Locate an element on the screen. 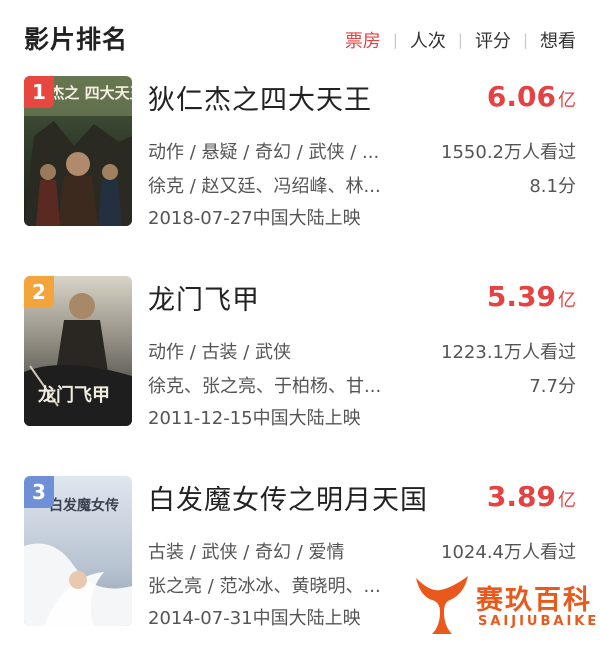 This screenshot has height=651, width=600. movie-poster: 白发魔女传 3 is located at coordinates (78, 551).